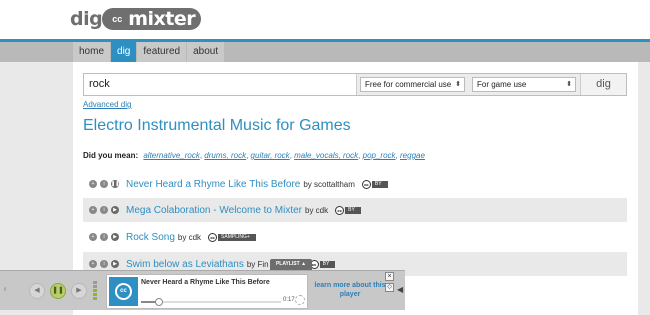  What do you see at coordinates (300, 300) in the screenshot?
I see `loading-spinner-icon` at bounding box center [300, 300].